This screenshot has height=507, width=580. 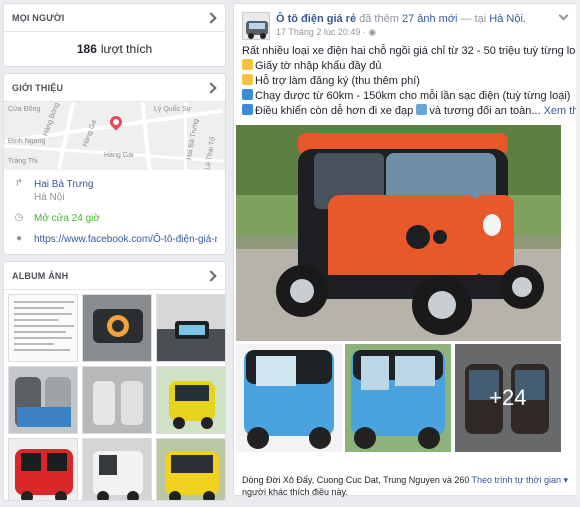 What do you see at coordinates (114, 218) in the screenshot?
I see `hours-row: ◷ Mở cửa 24 giờ` at bounding box center [114, 218].